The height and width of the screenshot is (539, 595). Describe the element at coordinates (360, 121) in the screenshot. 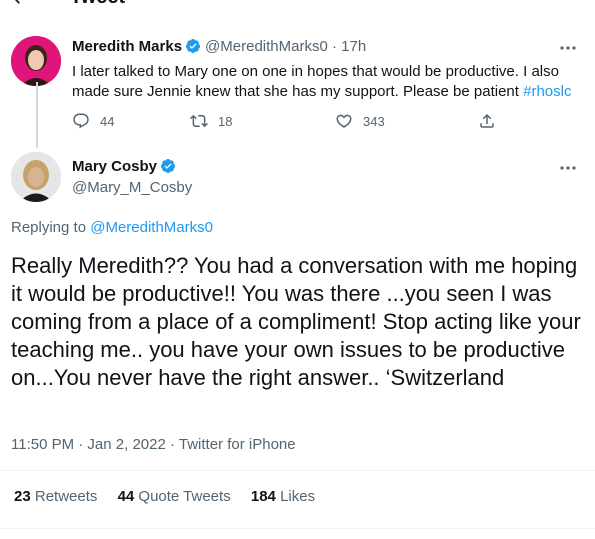

I see `like-button: 343` at that location.